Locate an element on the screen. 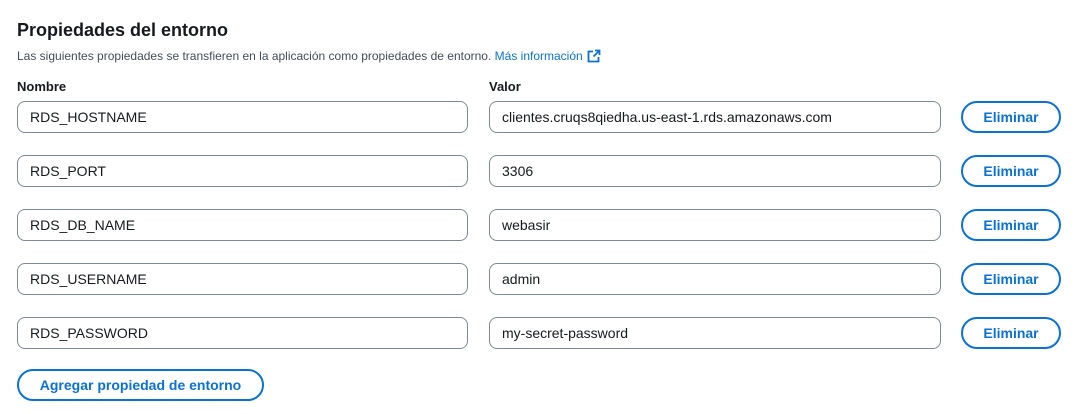  section-title: Propiedades del entorno is located at coordinates (123, 30).